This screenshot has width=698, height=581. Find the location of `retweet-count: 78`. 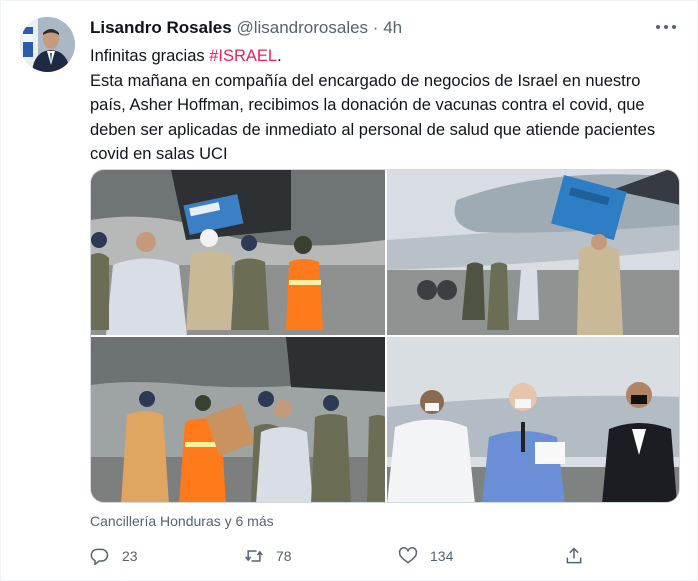

retweet-count: 78 is located at coordinates (284, 556).